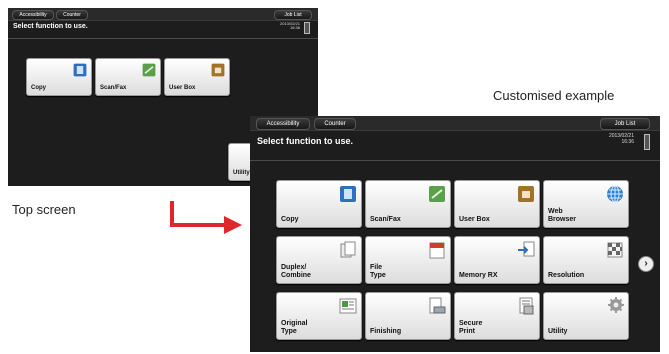  What do you see at coordinates (615, 194) in the screenshot?
I see `web-browser-icon` at bounding box center [615, 194].